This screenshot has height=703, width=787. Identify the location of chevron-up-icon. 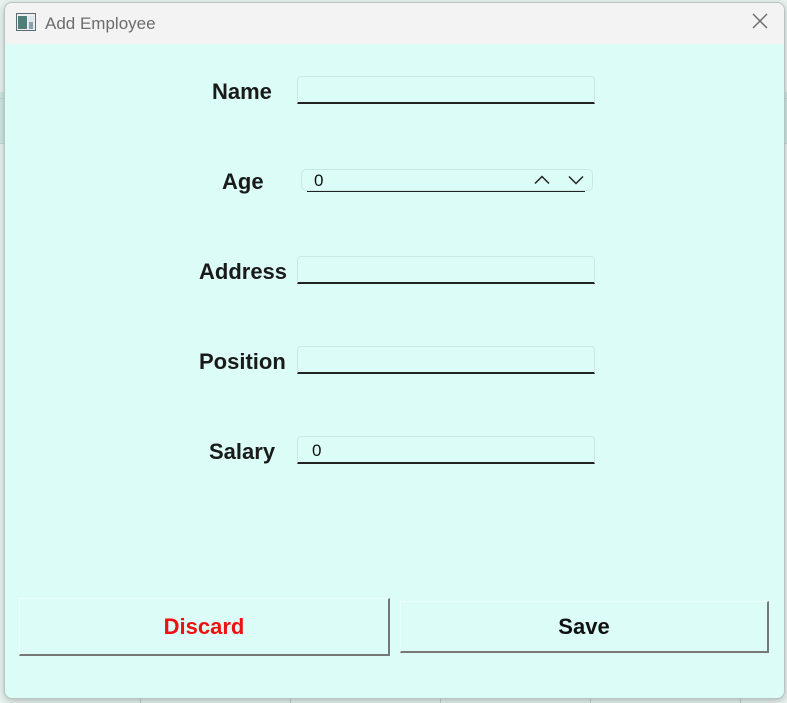
(542, 181).